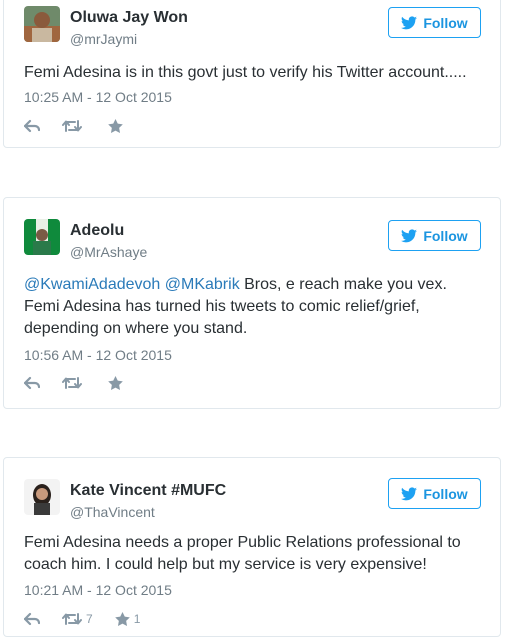 This screenshot has width=509, height=637. I want to click on like-count: 1, so click(137, 619).